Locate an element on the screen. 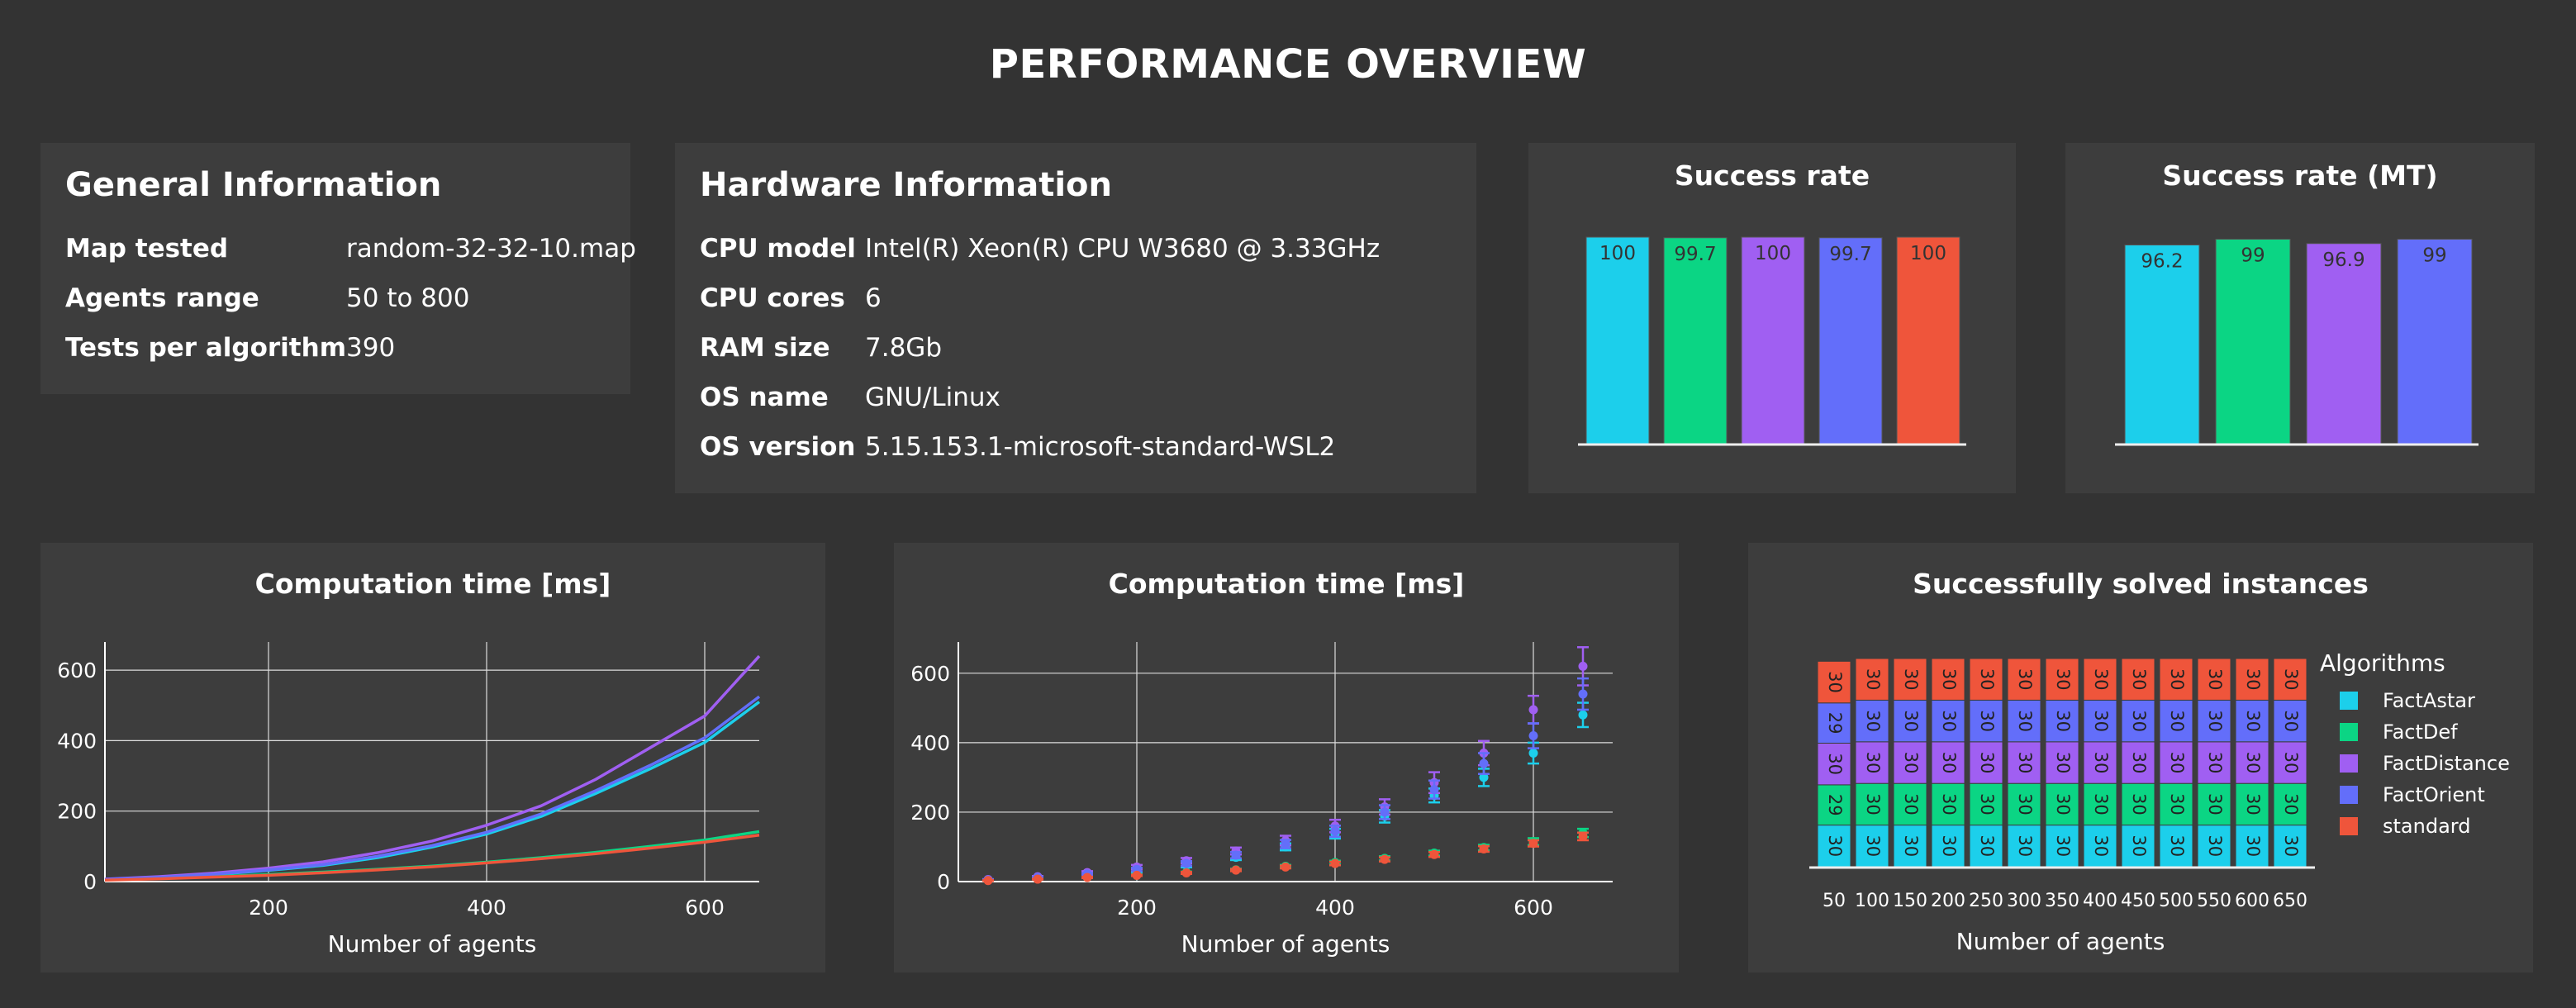 This screenshot has width=2576, height=1008. info-label: CPU model is located at coordinates (778, 249).